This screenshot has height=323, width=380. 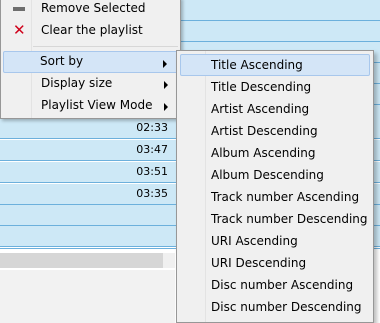 What do you see at coordinates (77, 83) in the screenshot?
I see `menu-item-label: Display size` at bounding box center [77, 83].